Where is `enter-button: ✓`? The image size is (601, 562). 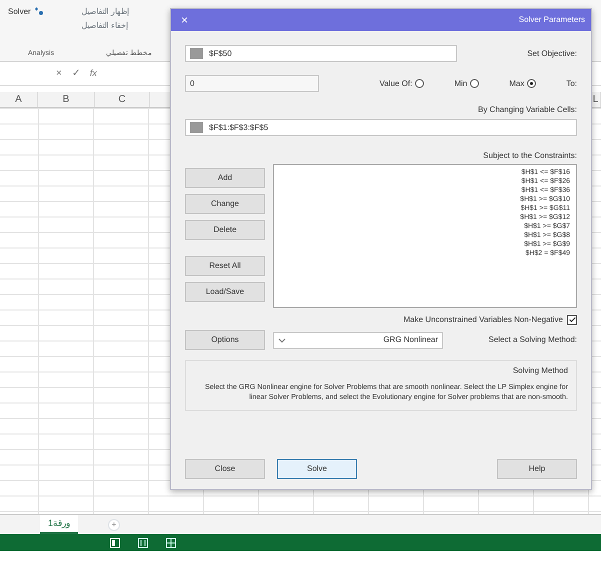
enter-button: ✓ is located at coordinates (76, 73).